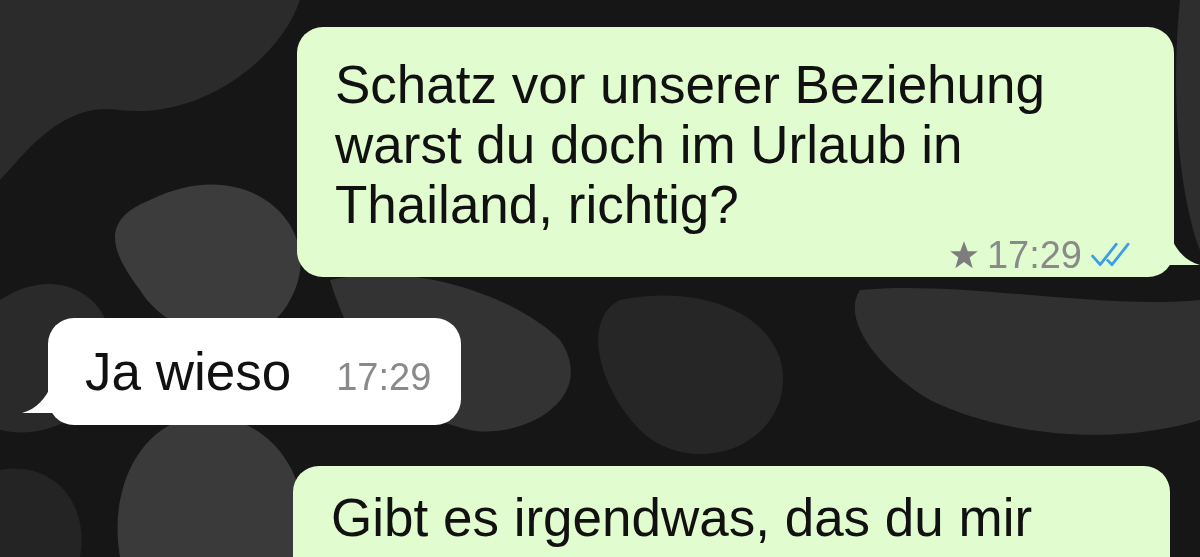 The width and height of the screenshot is (1200, 557). Describe the element at coordinates (682, 517) in the screenshot. I see `message-text: Gibt es irgendwas, das du mir` at that location.